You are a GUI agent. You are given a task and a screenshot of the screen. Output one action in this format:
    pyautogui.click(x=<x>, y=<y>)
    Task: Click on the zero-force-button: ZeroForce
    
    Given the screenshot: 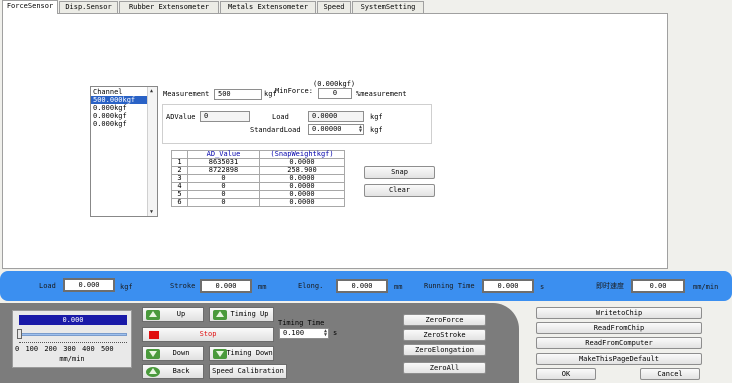 What is the action you would take?
    pyautogui.click(x=444, y=320)
    